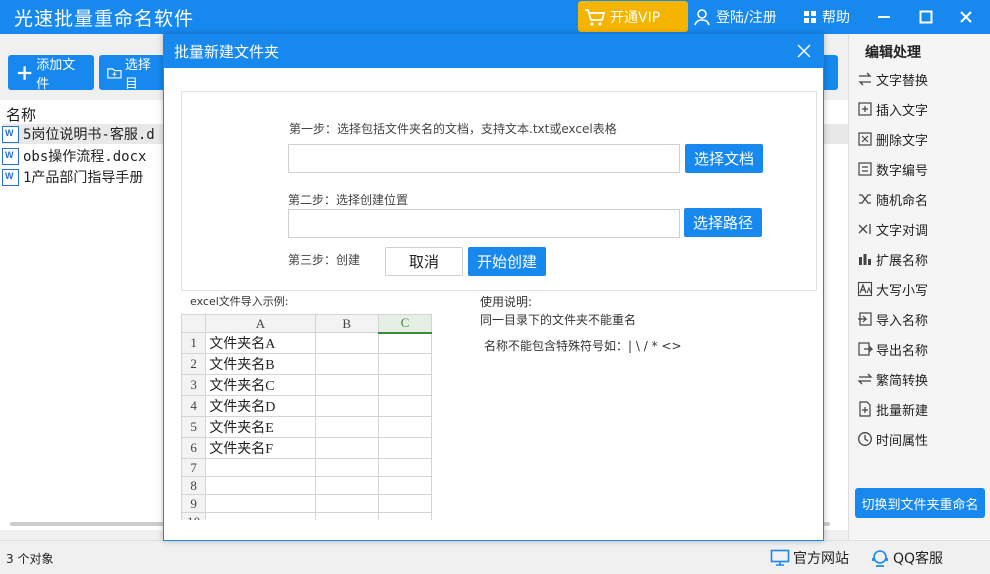  What do you see at coordinates (723, 222) in the screenshot?
I see `select-path-button: 选择路径` at bounding box center [723, 222].